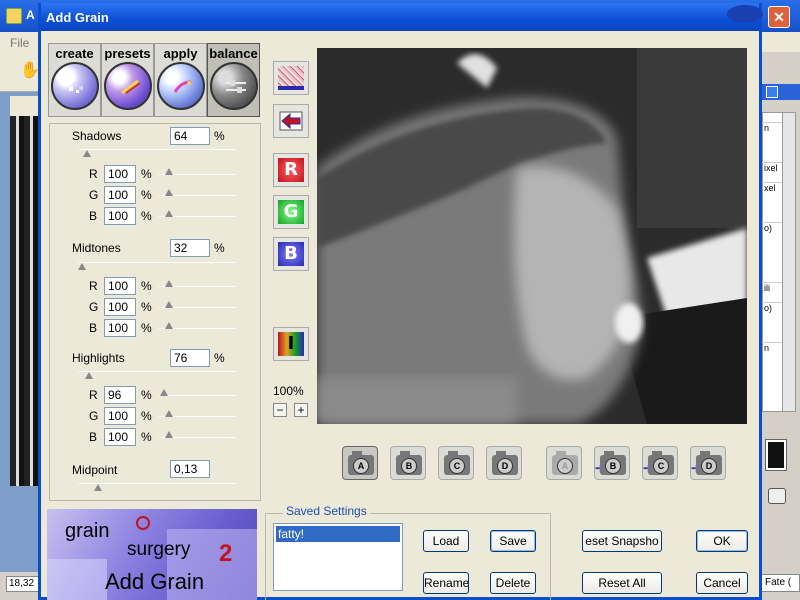 The height and width of the screenshot is (600, 800). I want to click on snapshot-a-button: A, so click(360, 463).